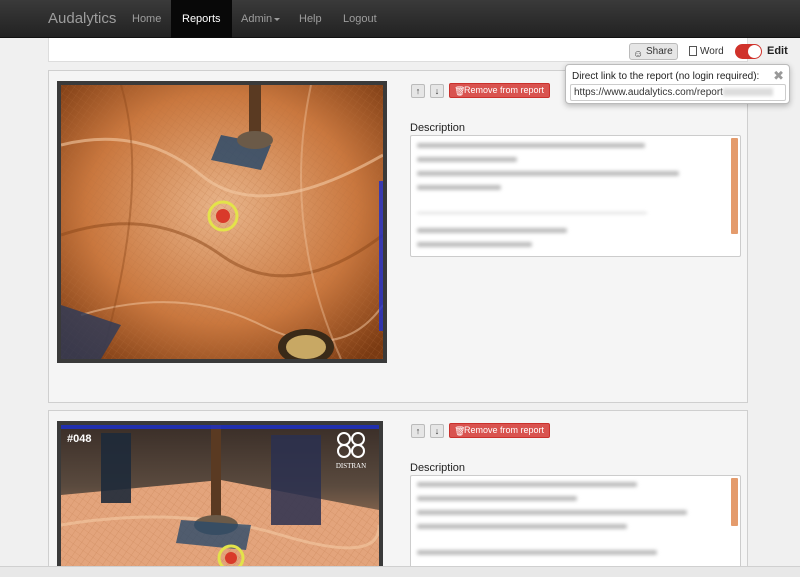 The width and height of the screenshot is (800, 577). I want to click on bottom-status-bar, so click(400, 571).